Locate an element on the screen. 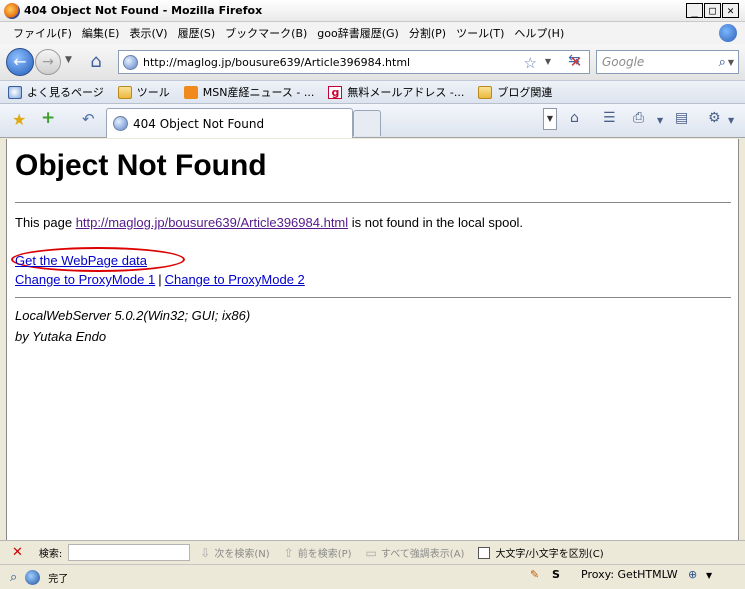  up-arrow-icon: ⇧ is located at coordinates (288, 552).